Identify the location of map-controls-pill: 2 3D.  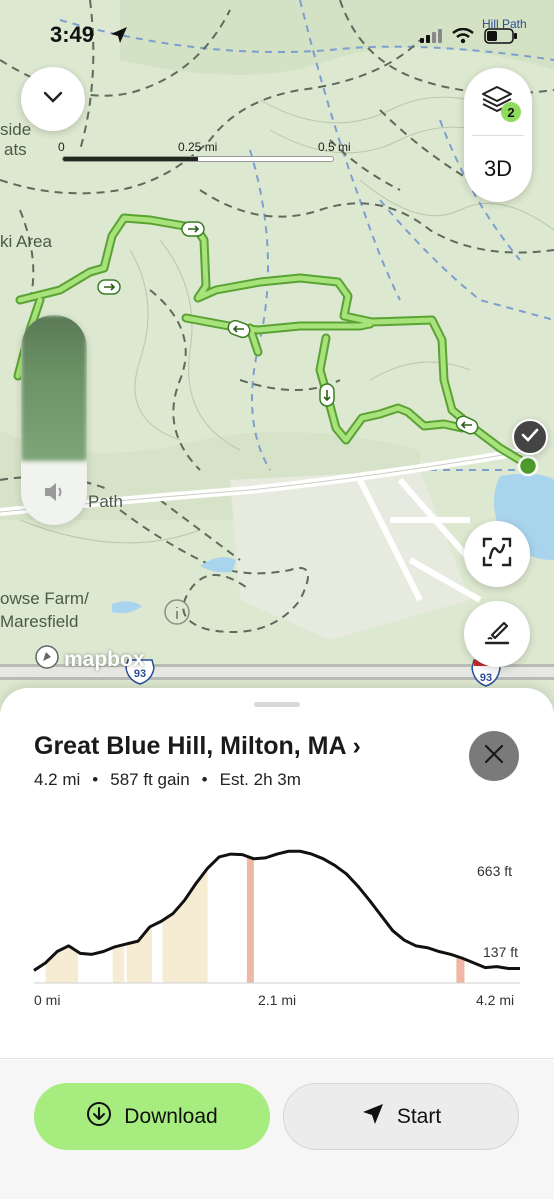
(498, 135).